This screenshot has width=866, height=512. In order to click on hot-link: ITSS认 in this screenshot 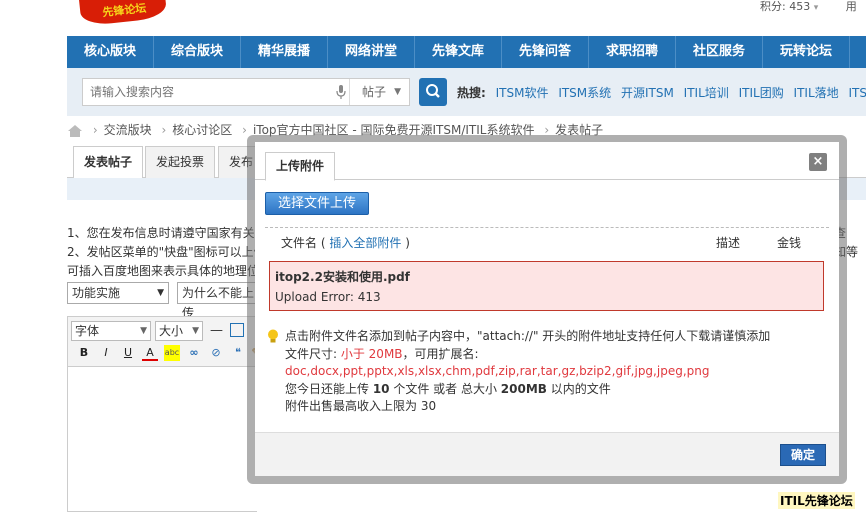, I will do `click(857, 93)`.